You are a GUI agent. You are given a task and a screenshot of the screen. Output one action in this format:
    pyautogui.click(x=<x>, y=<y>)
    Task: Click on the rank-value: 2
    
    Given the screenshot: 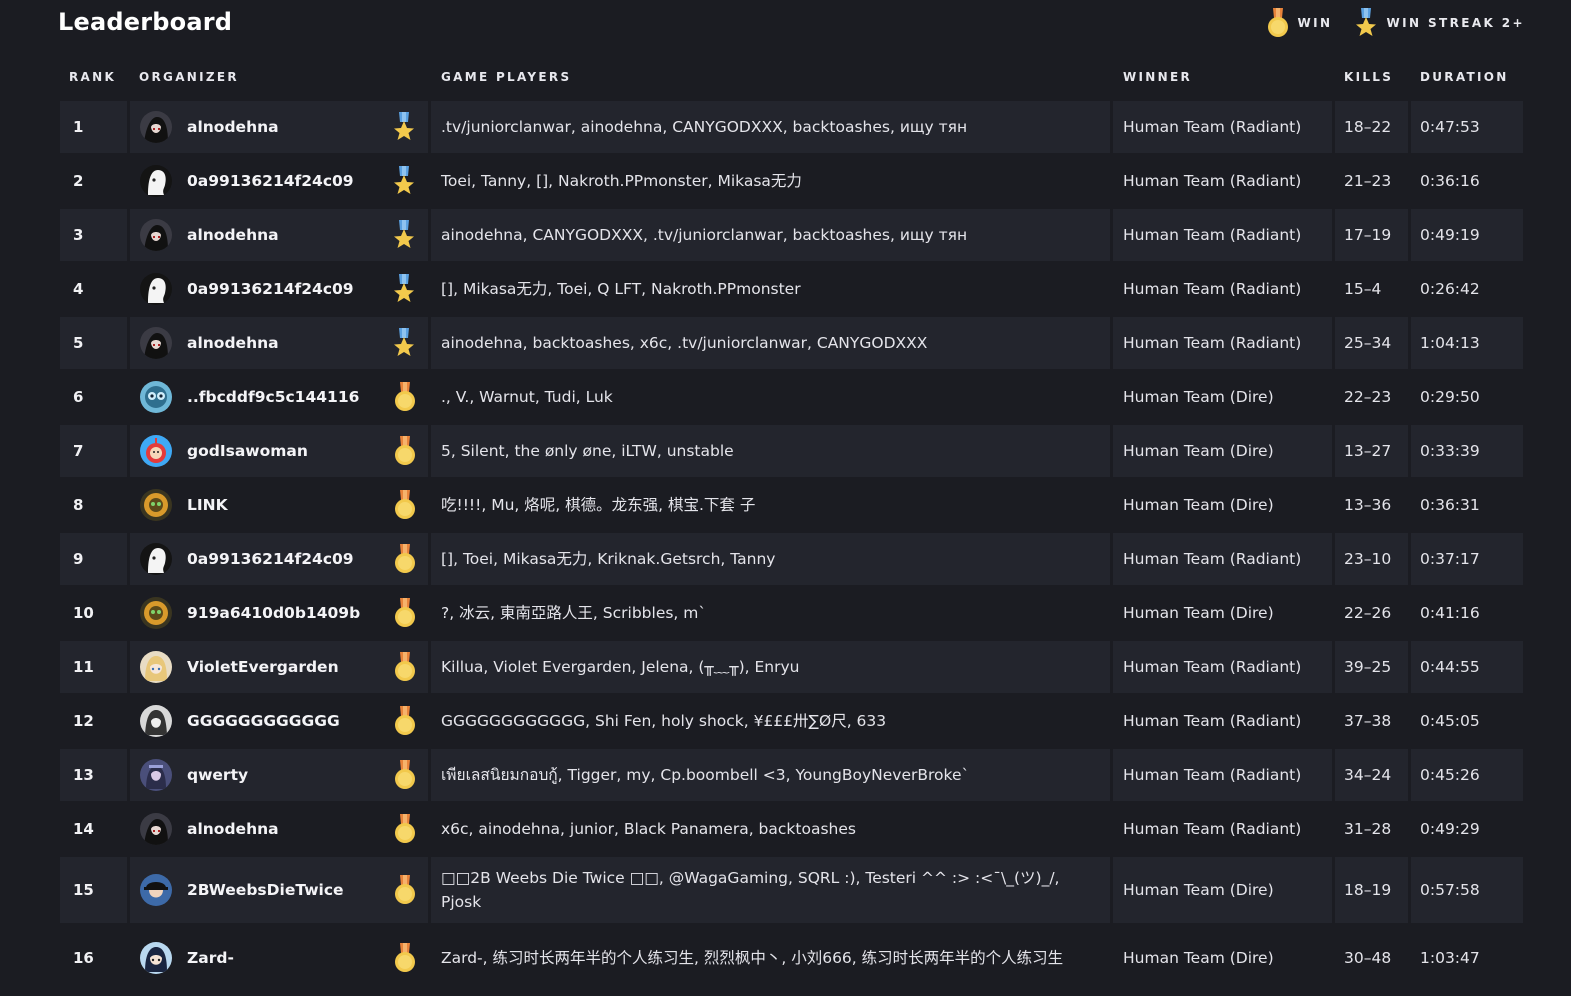 What is the action you would take?
    pyautogui.click(x=78, y=181)
    